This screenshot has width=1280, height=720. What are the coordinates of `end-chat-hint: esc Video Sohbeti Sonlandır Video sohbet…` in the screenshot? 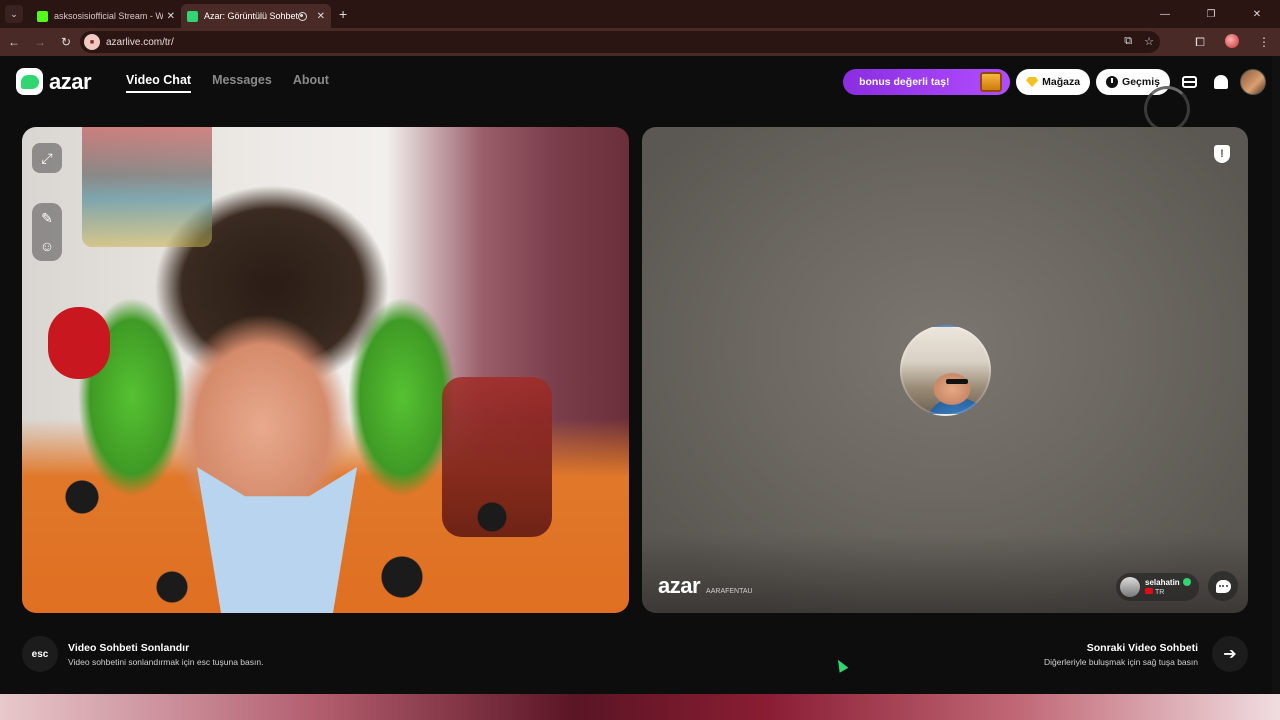 It's located at (142, 654).